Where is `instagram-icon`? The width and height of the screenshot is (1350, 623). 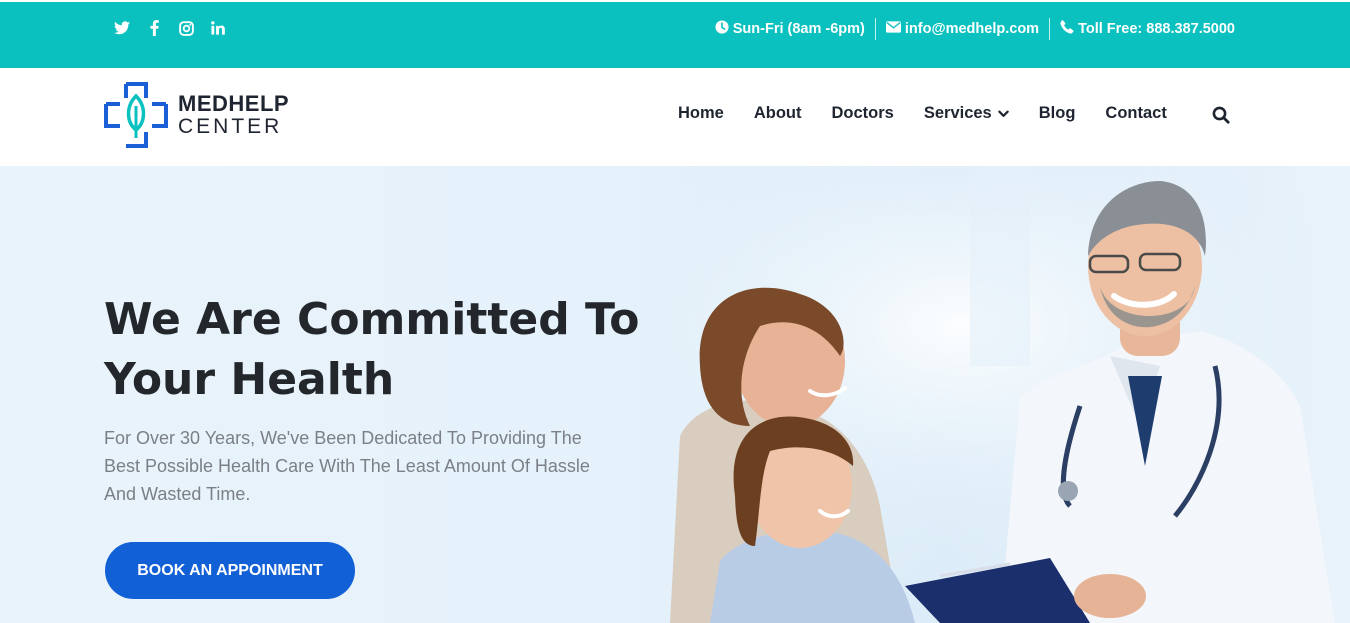 instagram-icon is located at coordinates (186, 28).